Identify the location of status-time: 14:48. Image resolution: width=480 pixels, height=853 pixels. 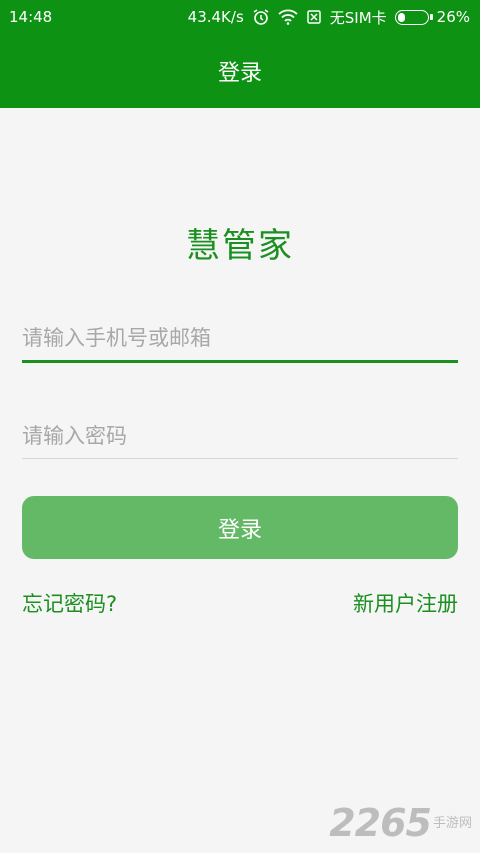
(31, 17).